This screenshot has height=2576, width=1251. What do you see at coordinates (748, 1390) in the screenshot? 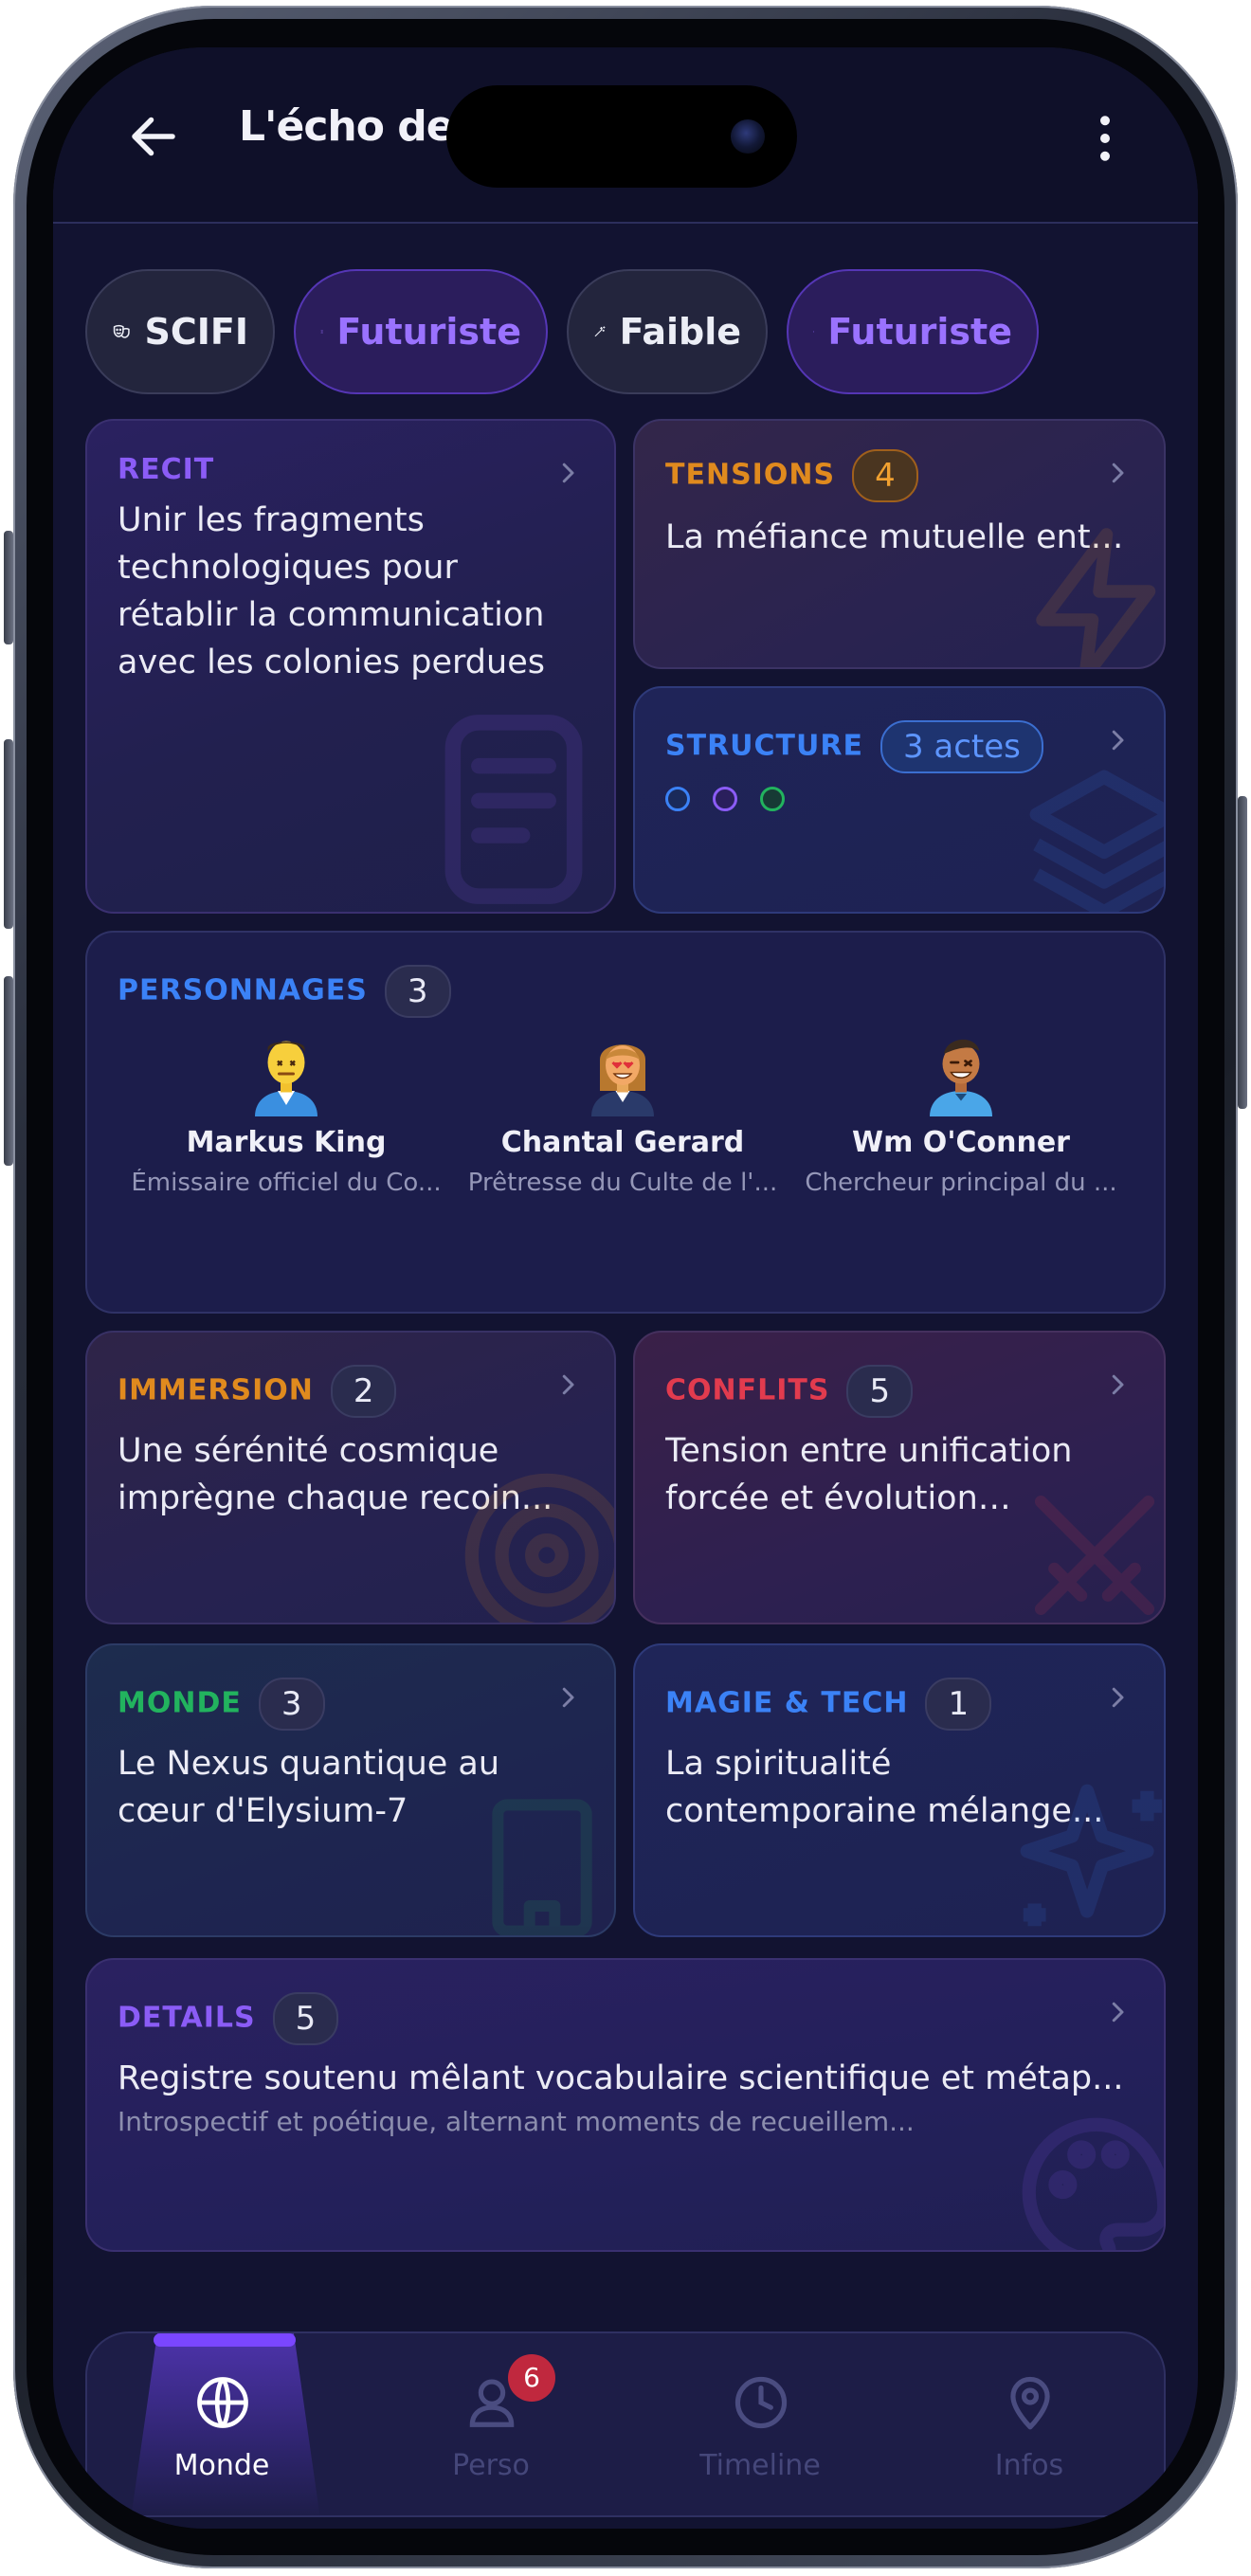
I see `conflits-title: CONFLITS` at bounding box center [748, 1390].